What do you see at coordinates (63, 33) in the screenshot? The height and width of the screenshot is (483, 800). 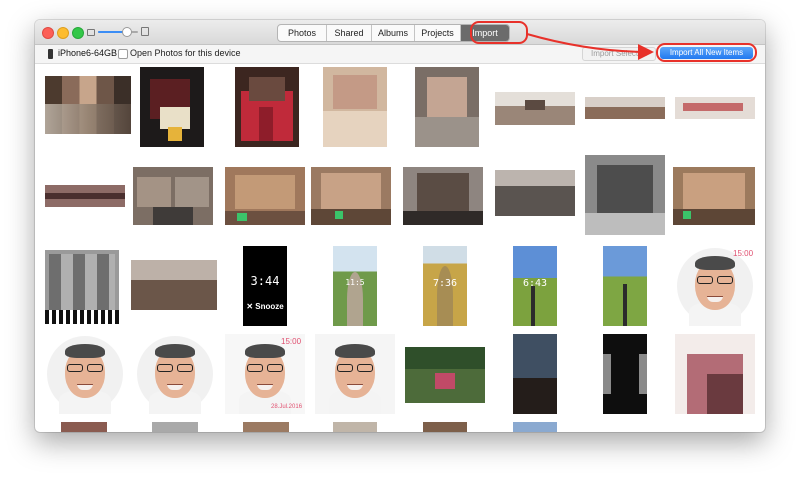 I see `minimize-button` at bounding box center [63, 33].